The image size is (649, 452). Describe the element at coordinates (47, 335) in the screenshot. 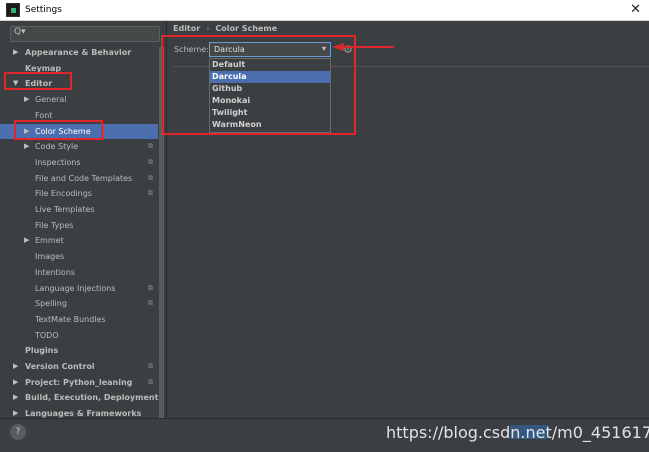

I see `sidebar-item-label: TODO` at that location.